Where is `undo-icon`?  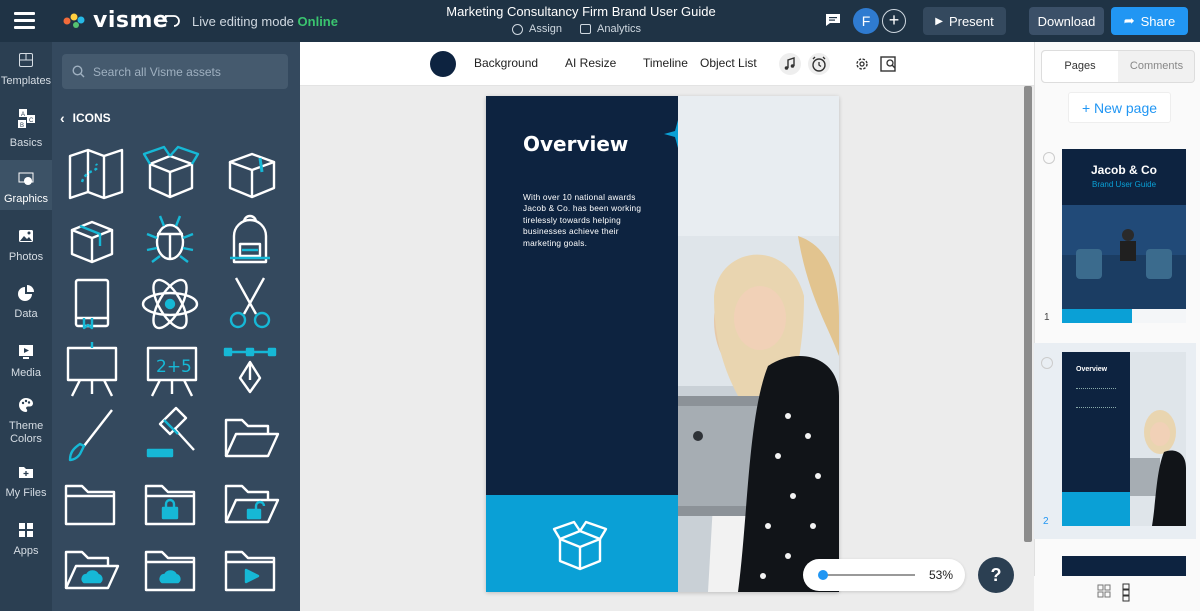
undo-icon is located at coordinates (172, 20).